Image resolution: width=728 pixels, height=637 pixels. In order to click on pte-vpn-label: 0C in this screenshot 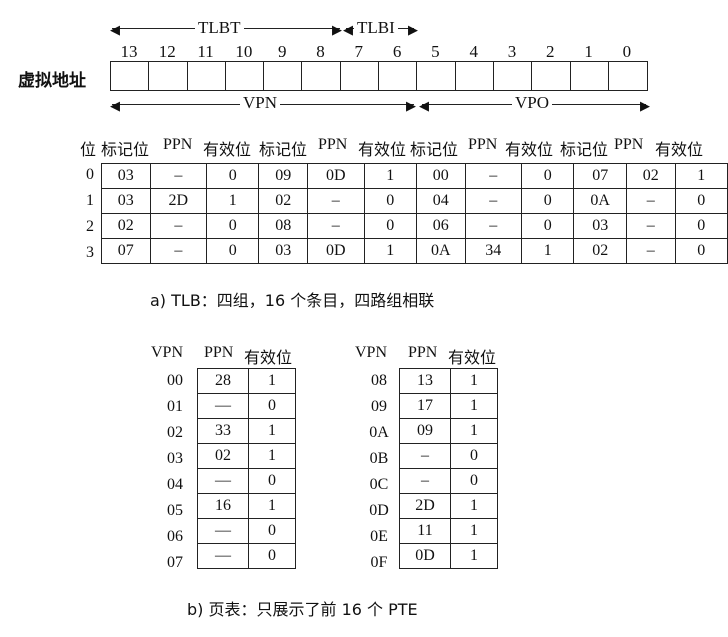, I will do `click(379, 484)`.